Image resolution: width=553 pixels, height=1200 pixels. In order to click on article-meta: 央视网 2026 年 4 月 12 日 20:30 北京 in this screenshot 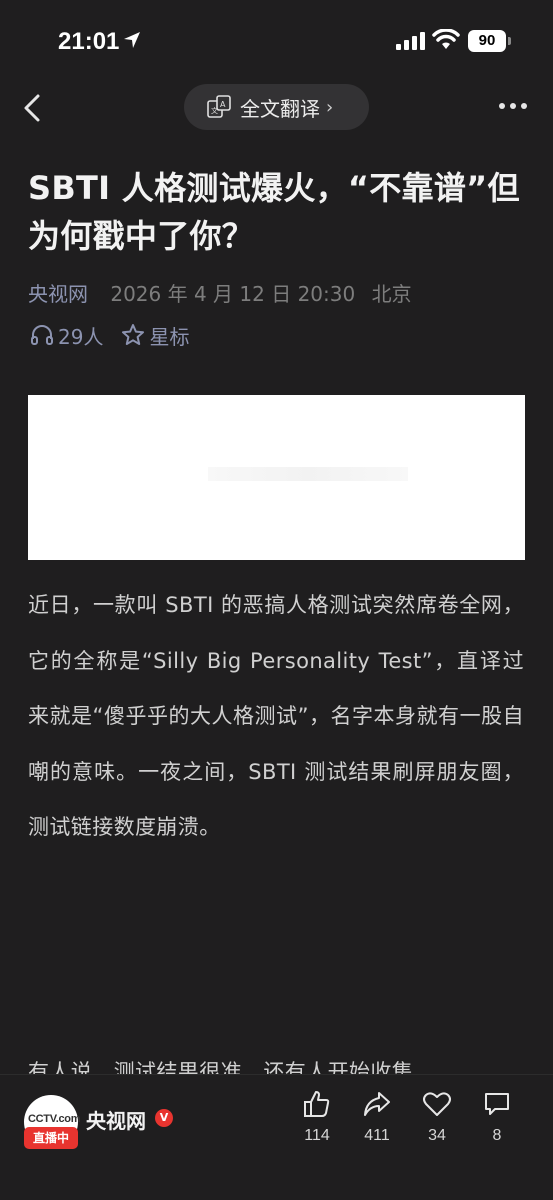, I will do `click(220, 292)`.